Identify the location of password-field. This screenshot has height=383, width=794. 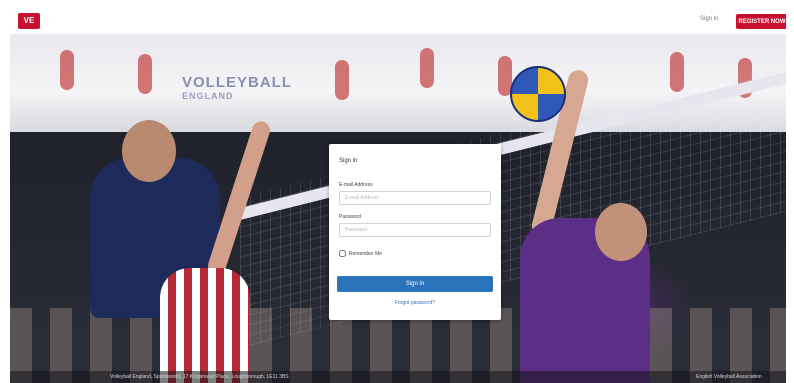
(415, 230).